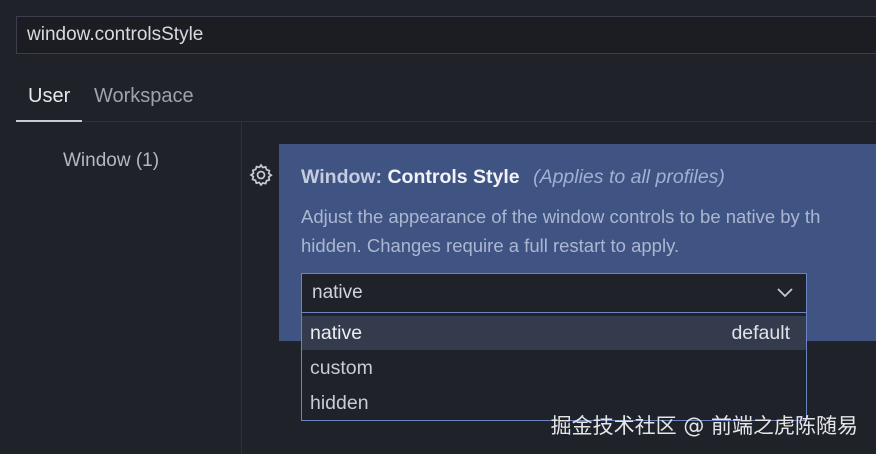  What do you see at coordinates (49, 99) in the screenshot?
I see `tab-user: User` at bounding box center [49, 99].